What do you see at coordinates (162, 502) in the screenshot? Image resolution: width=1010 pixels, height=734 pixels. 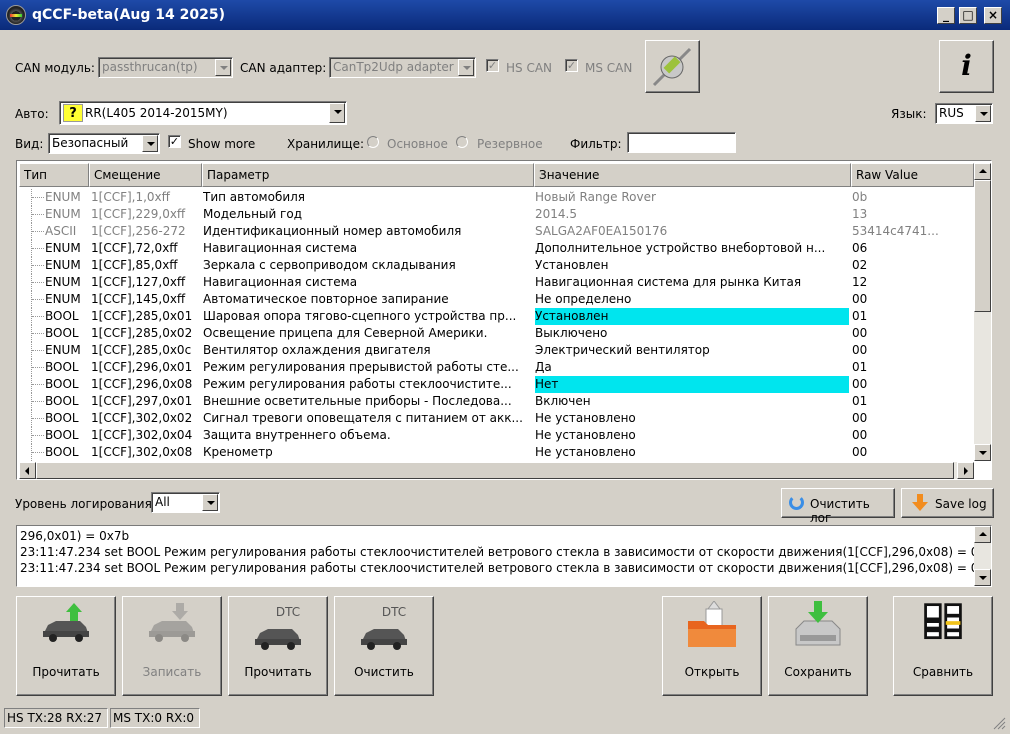 I see `log-level-value: All` at bounding box center [162, 502].